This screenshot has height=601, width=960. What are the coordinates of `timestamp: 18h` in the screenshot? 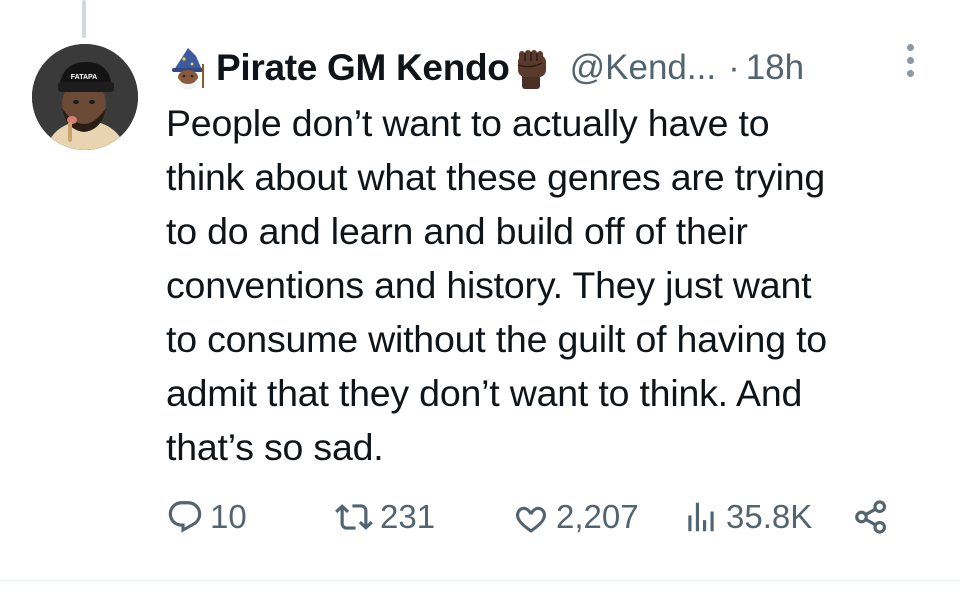 It's located at (775, 68).